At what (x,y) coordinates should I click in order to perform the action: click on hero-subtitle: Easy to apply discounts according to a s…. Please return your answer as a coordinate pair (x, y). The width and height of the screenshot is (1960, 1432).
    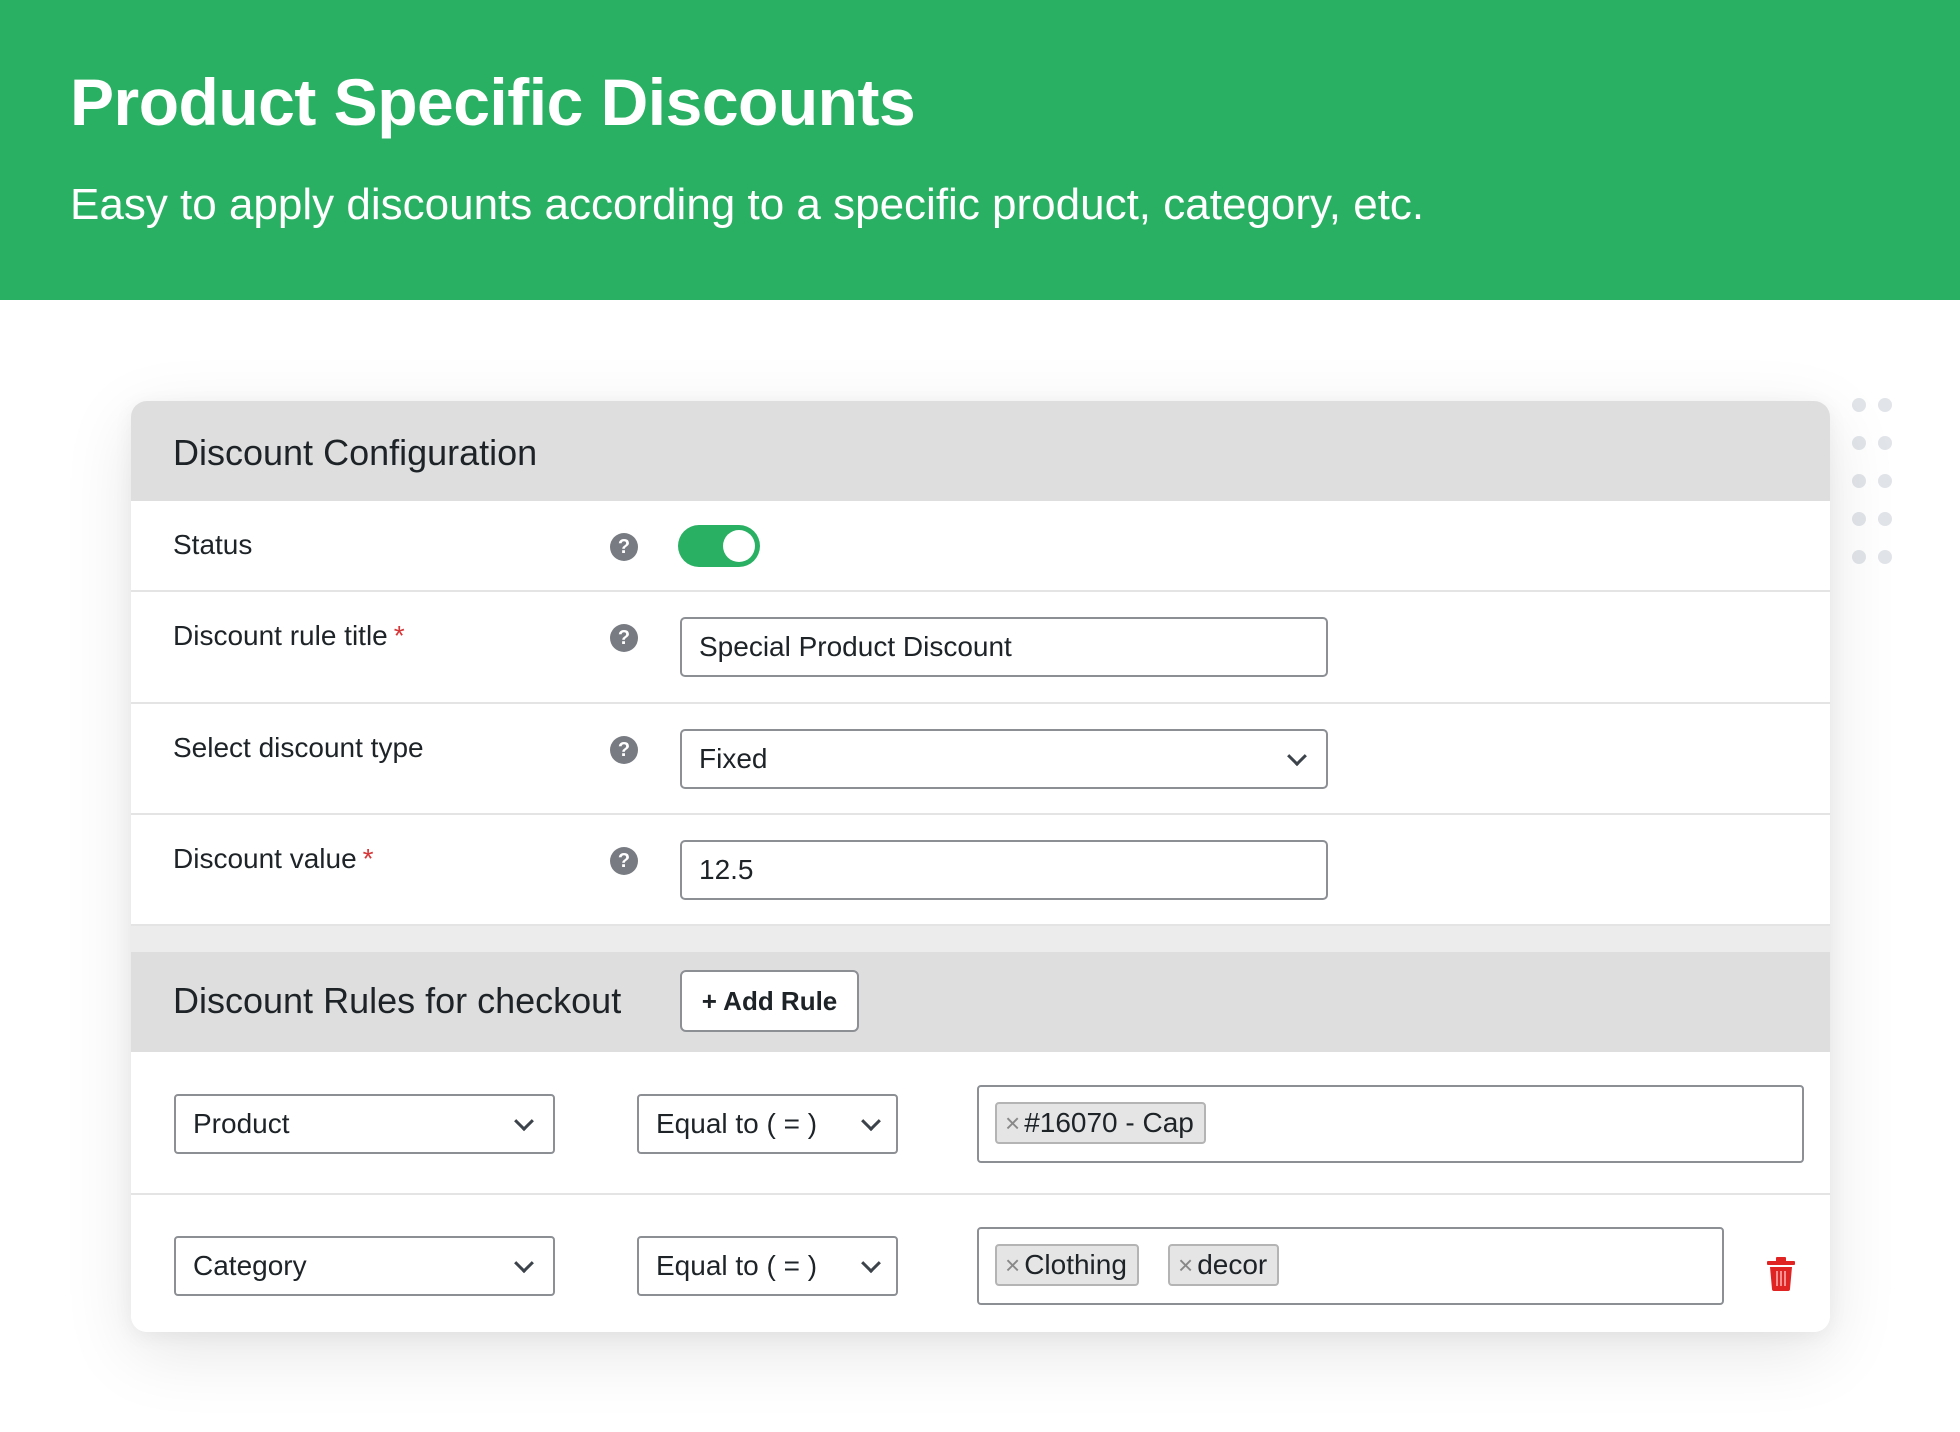
    Looking at the image, I should click on (747, 204).